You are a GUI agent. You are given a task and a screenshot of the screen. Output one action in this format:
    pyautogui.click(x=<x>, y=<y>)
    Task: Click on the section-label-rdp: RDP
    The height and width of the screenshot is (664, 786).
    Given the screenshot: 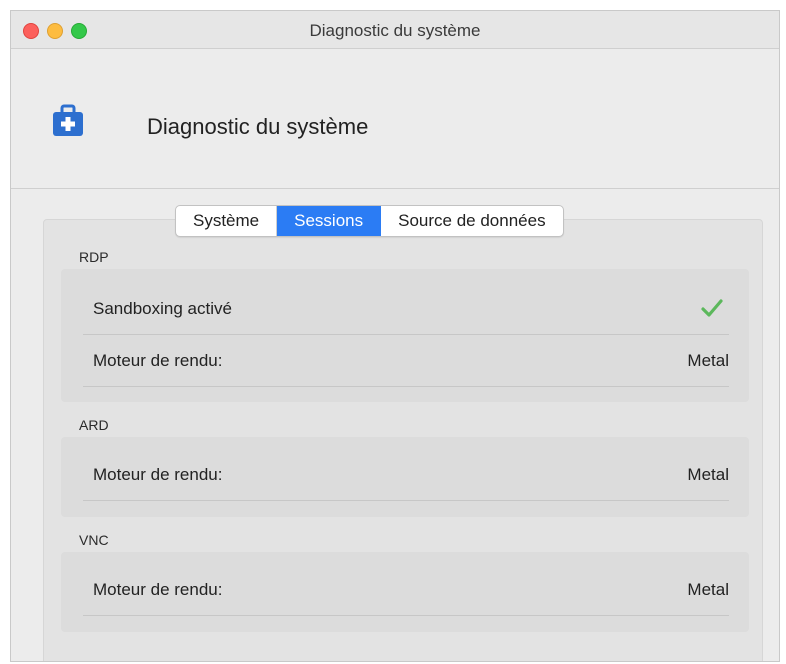 What is the action you would take?
    pyautogui.click(x=94, y=257)
    